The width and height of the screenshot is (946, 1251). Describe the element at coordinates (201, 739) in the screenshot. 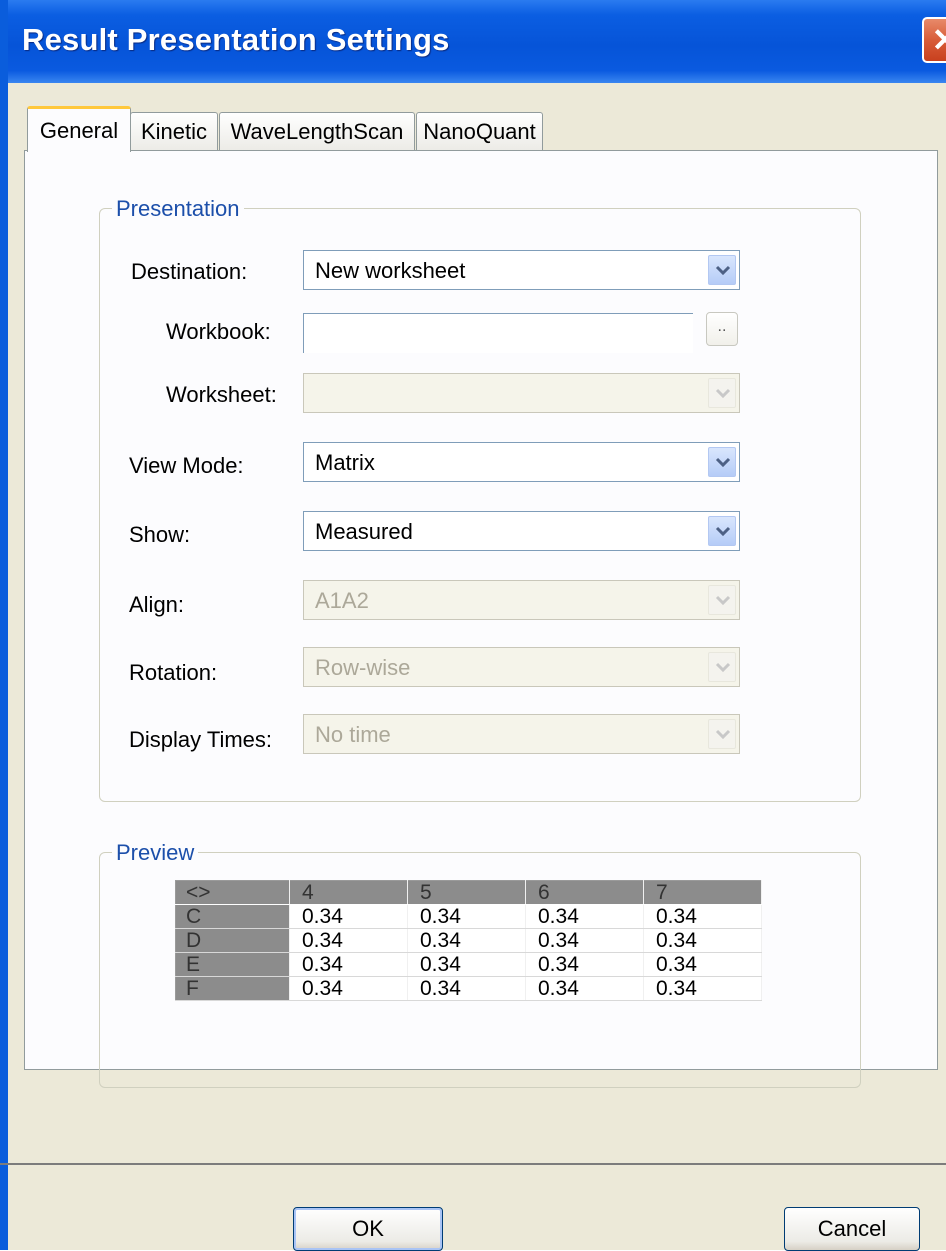

I see `display-times-label: Display Times:` at that location.